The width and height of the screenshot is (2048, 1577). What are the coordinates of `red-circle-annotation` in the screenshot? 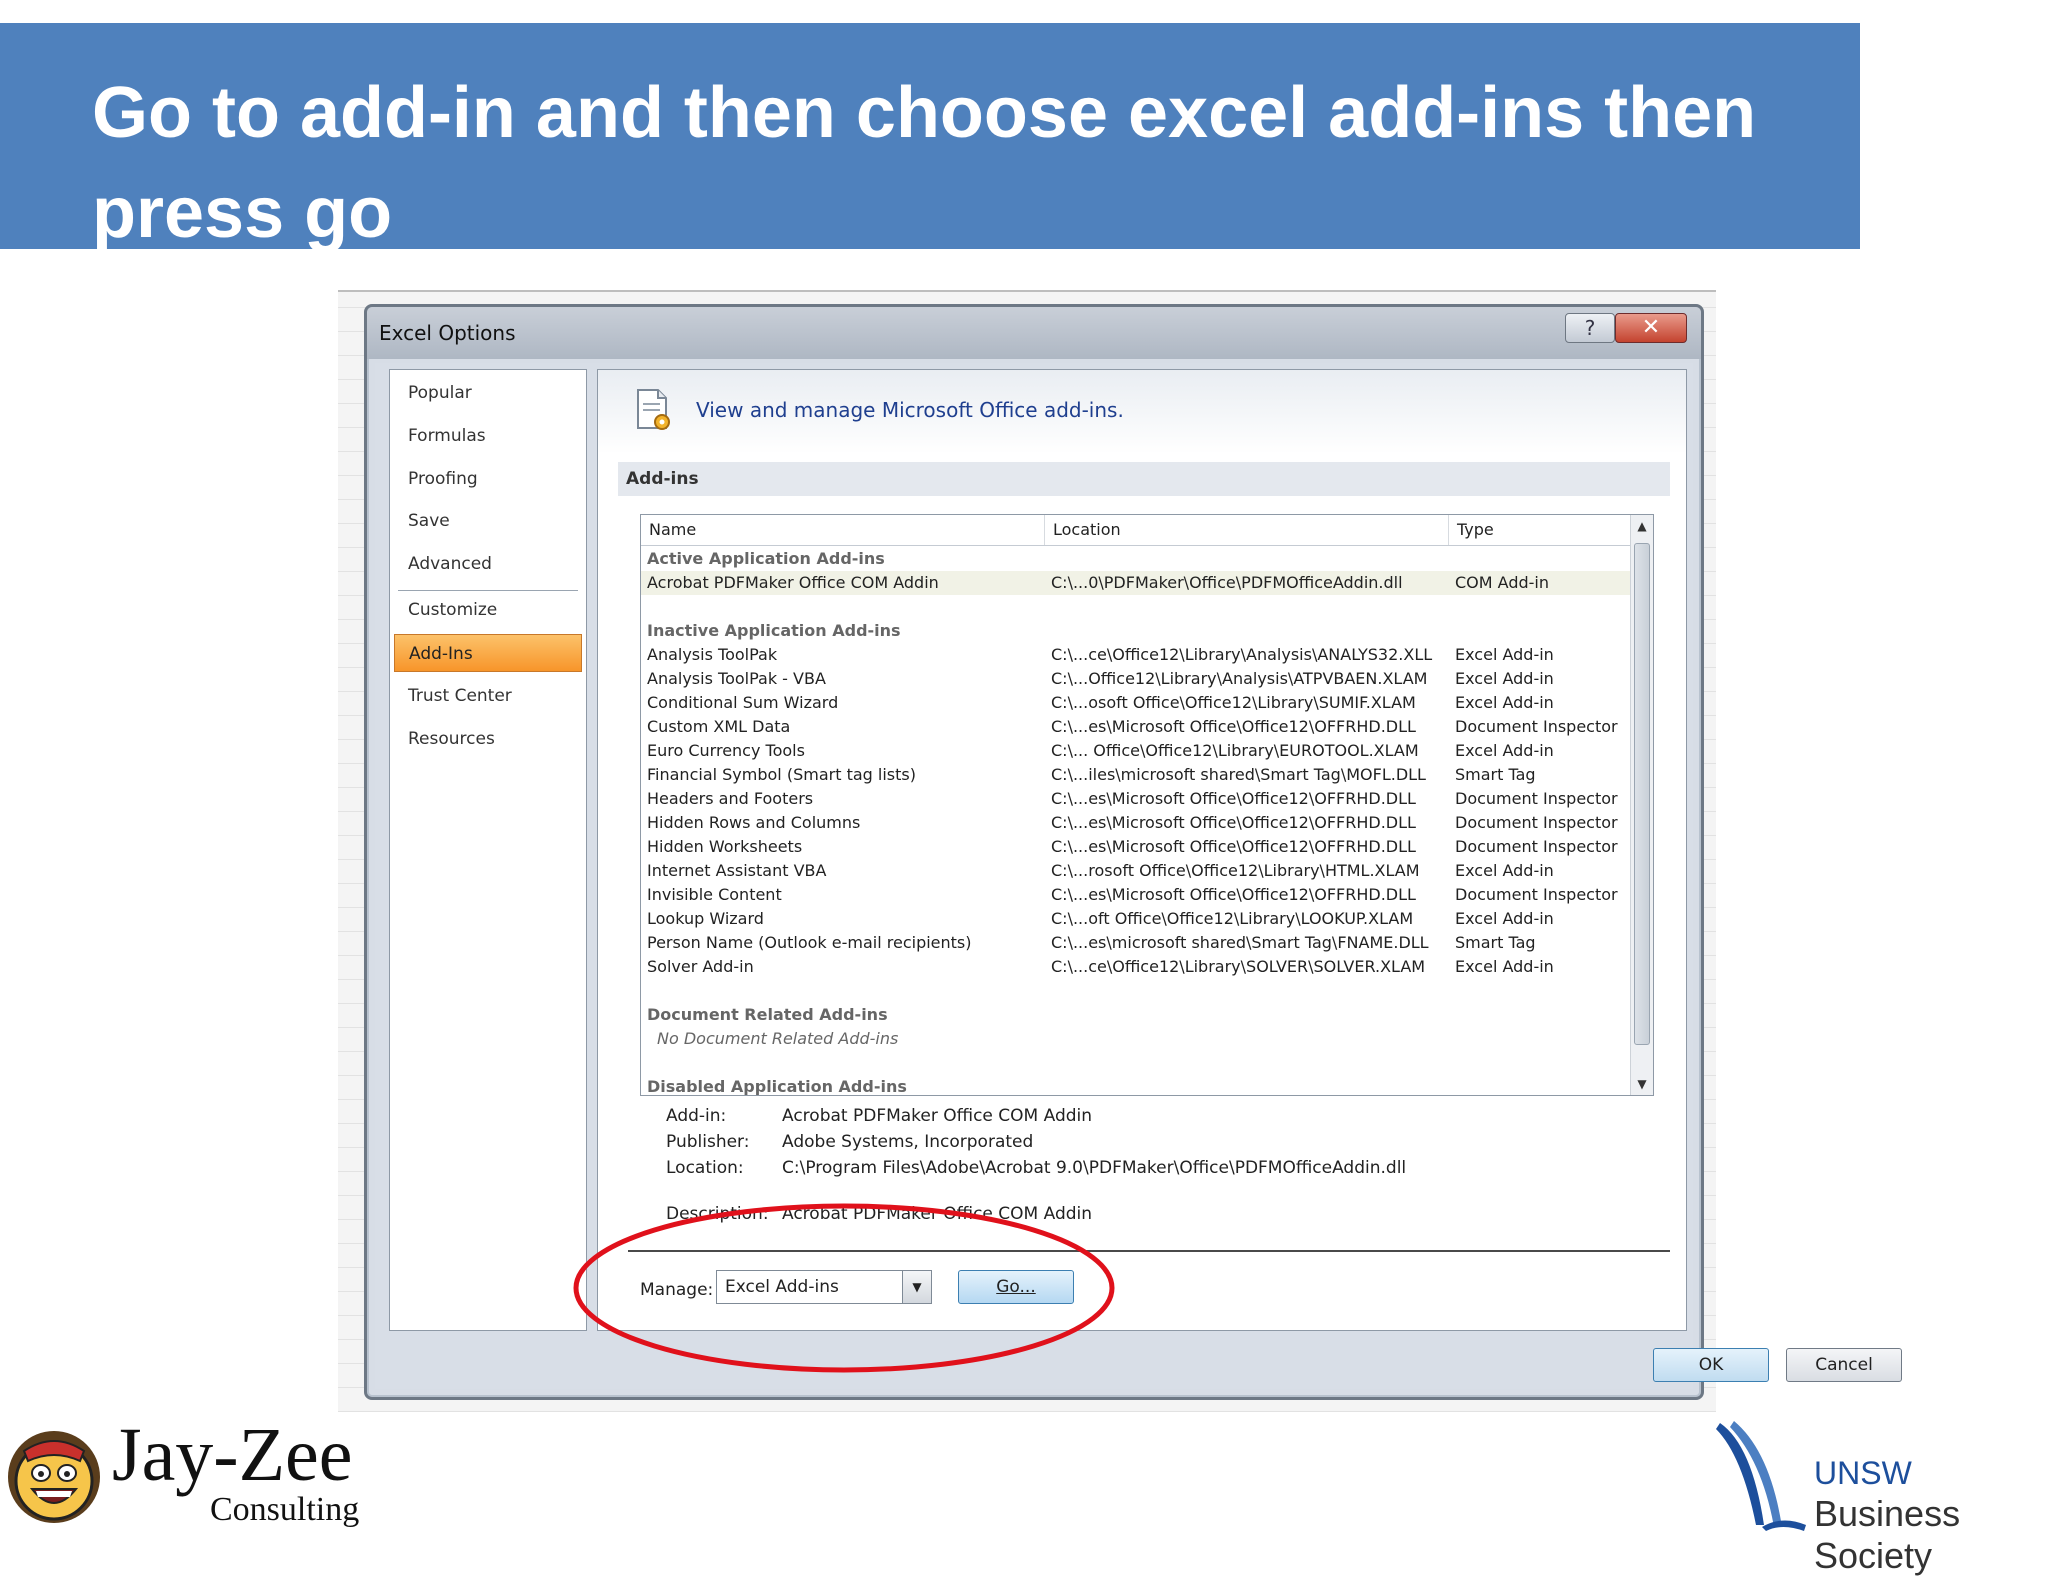 It's located at (844, 1288).